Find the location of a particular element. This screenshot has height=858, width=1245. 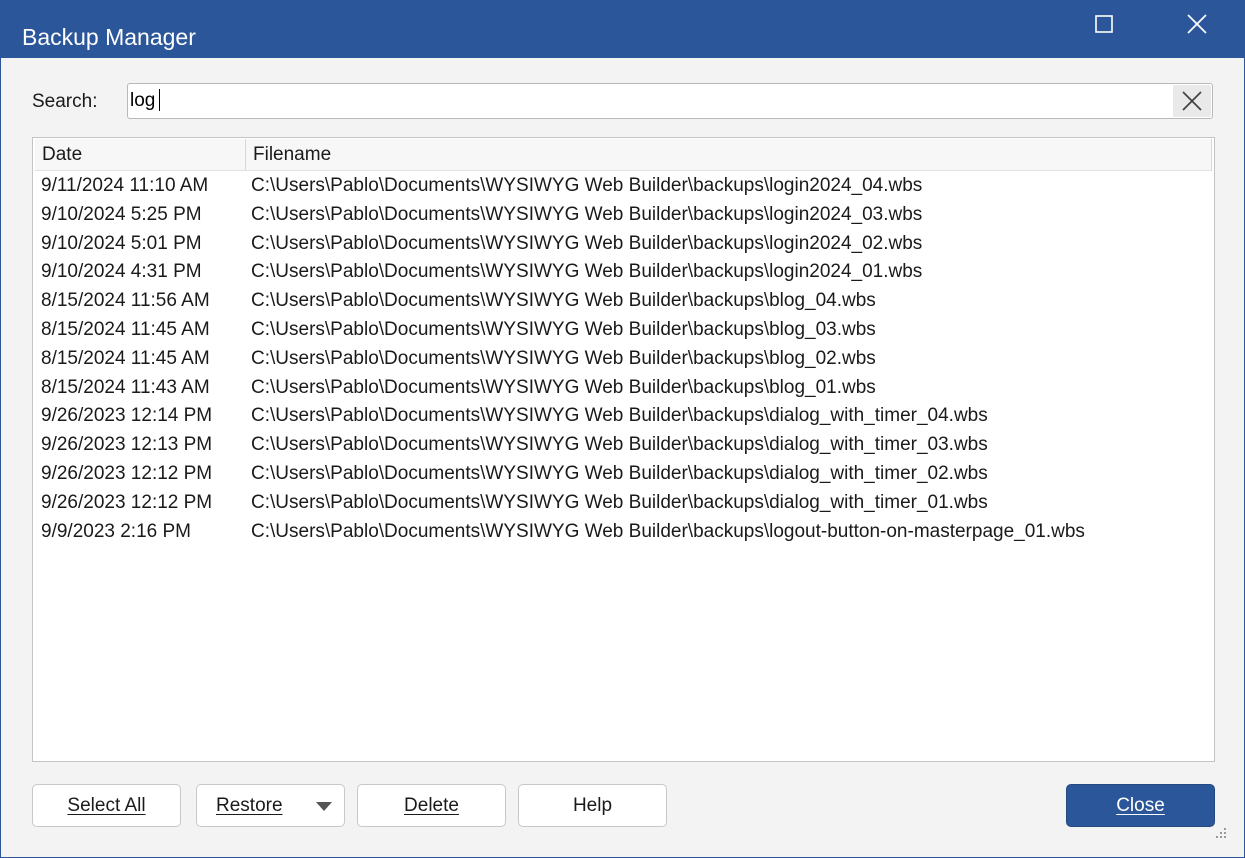

column-header-filename: Filename is located at coordinates (729, 154).